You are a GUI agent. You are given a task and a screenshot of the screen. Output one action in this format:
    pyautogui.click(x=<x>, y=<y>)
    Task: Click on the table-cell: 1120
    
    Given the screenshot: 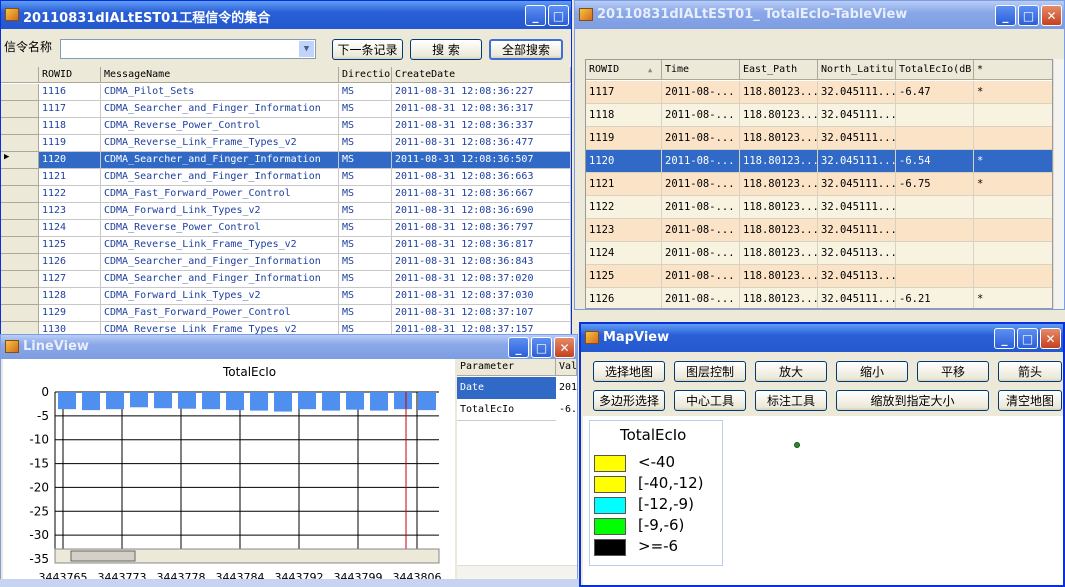 What is the action you would take?
    pyautogui.click(x=624, y=161)
    